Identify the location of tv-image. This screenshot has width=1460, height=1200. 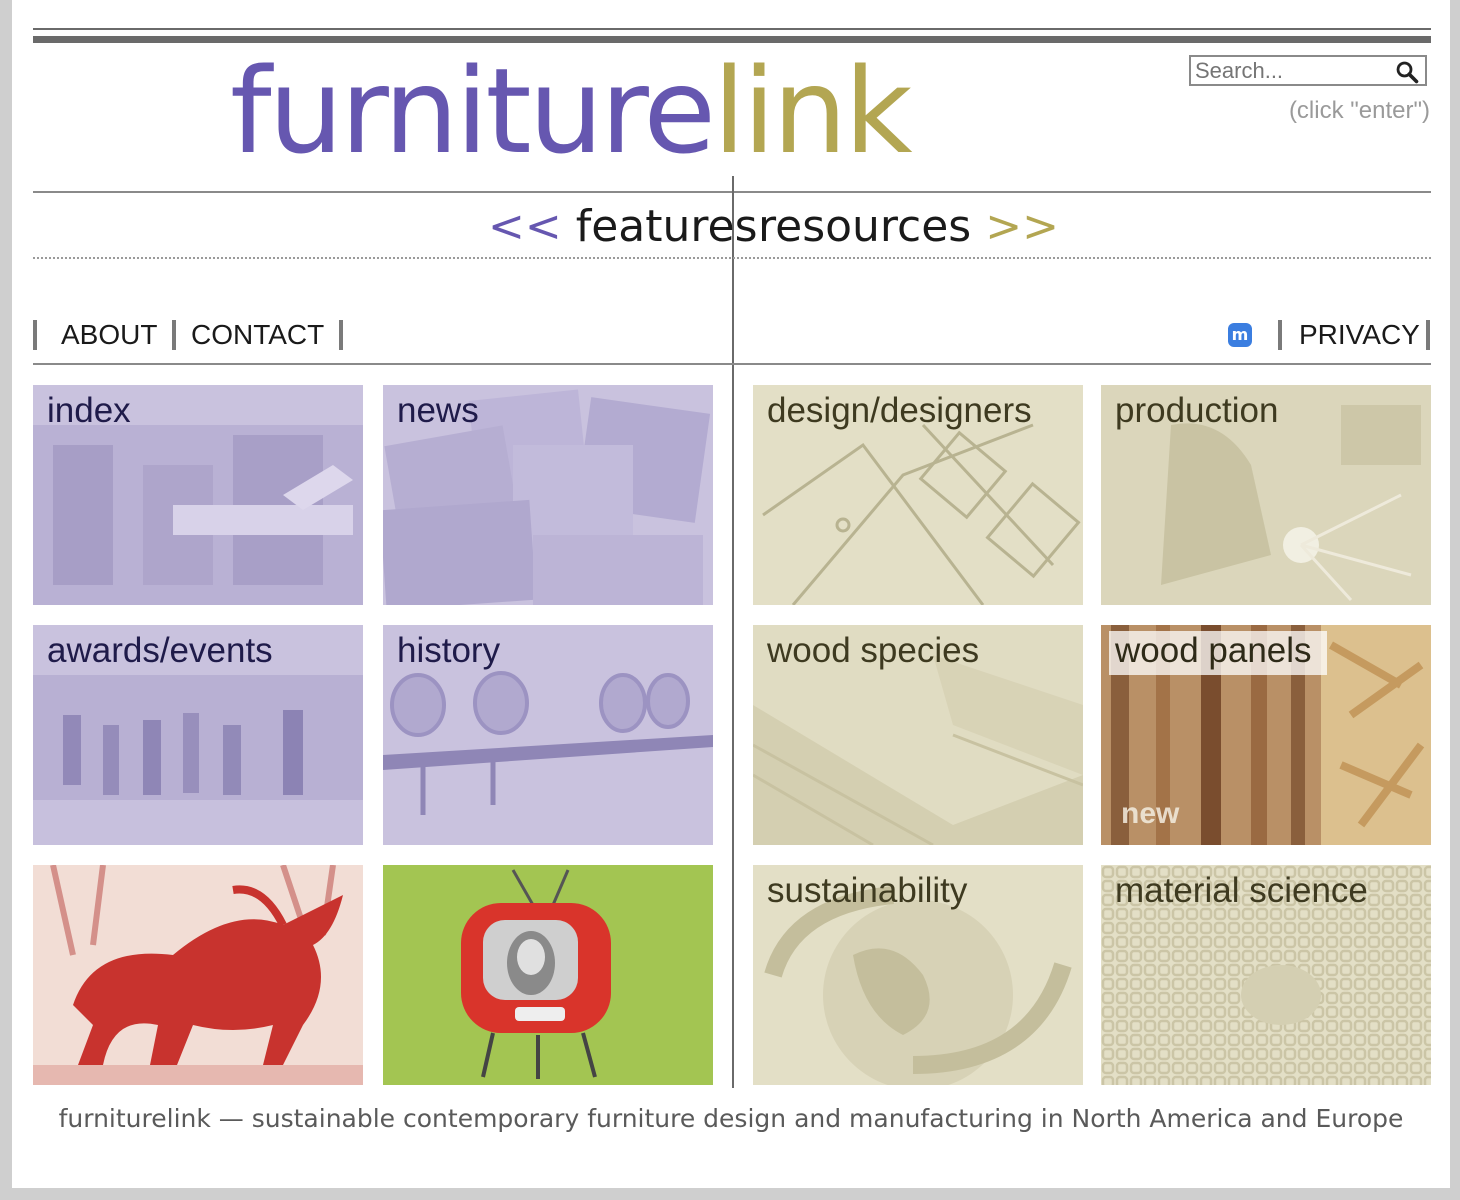
(536, 974).